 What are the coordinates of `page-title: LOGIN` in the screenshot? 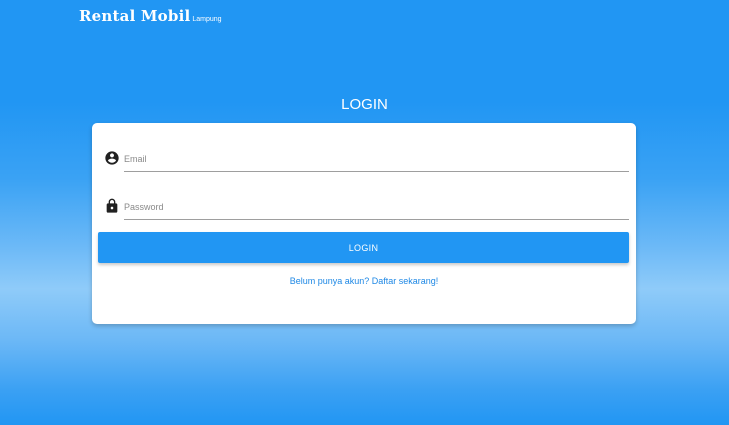 It's located at (364, 104).